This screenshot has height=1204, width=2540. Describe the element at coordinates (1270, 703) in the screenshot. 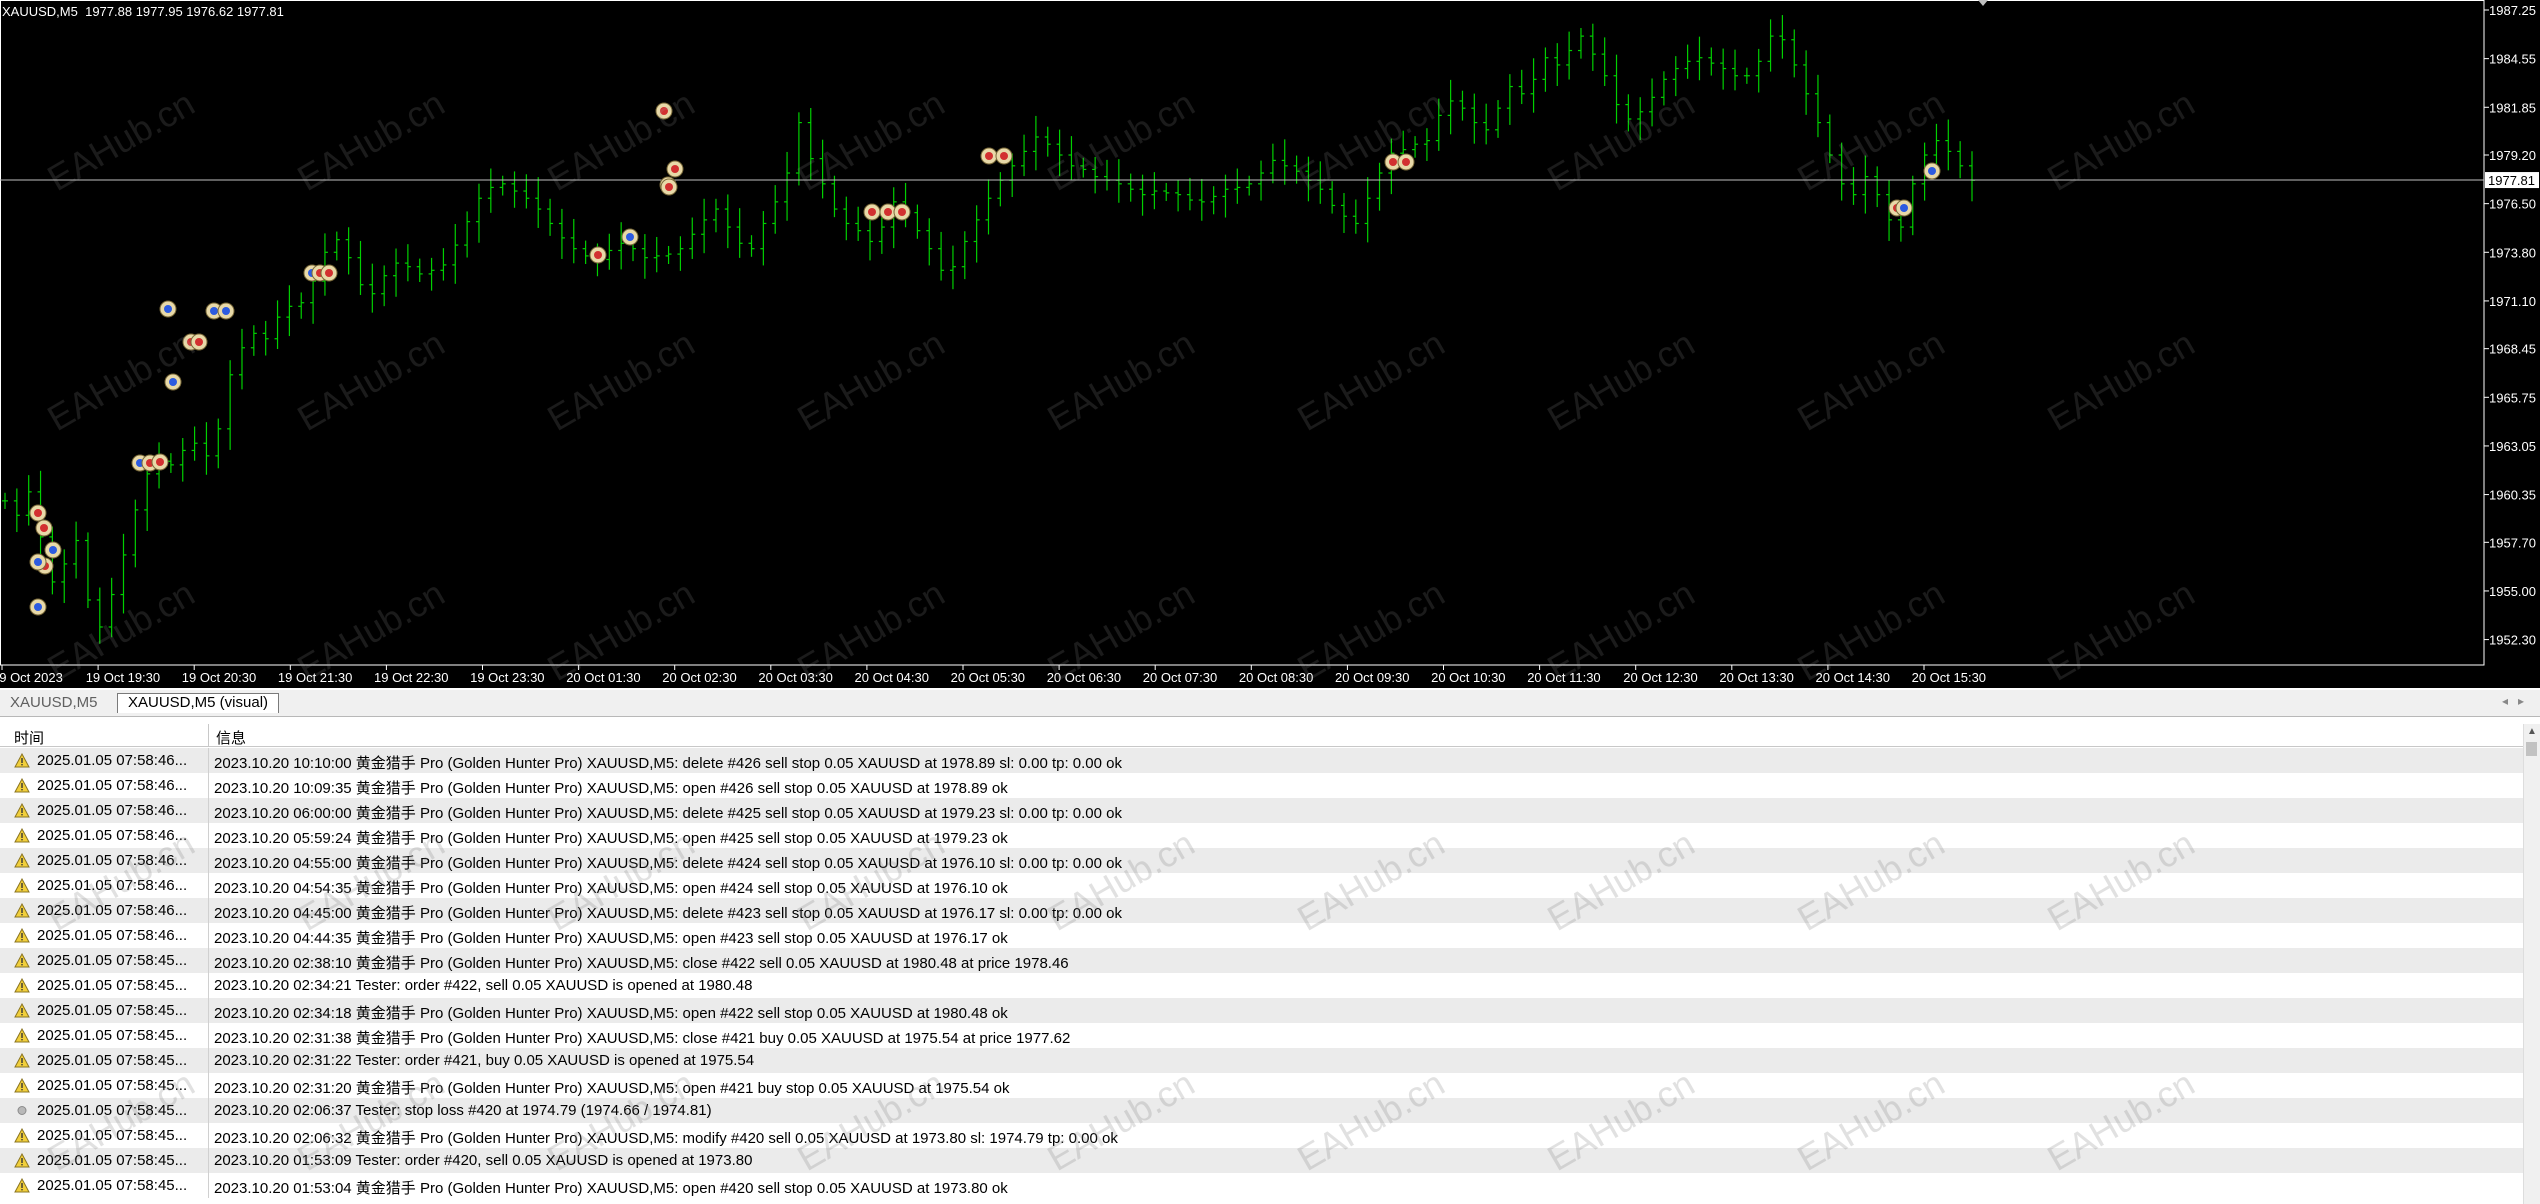

I see `chart-tabs-bar: XAUUSD,M5 XAUUSD,M5 (visual) ◂▸` at that location.